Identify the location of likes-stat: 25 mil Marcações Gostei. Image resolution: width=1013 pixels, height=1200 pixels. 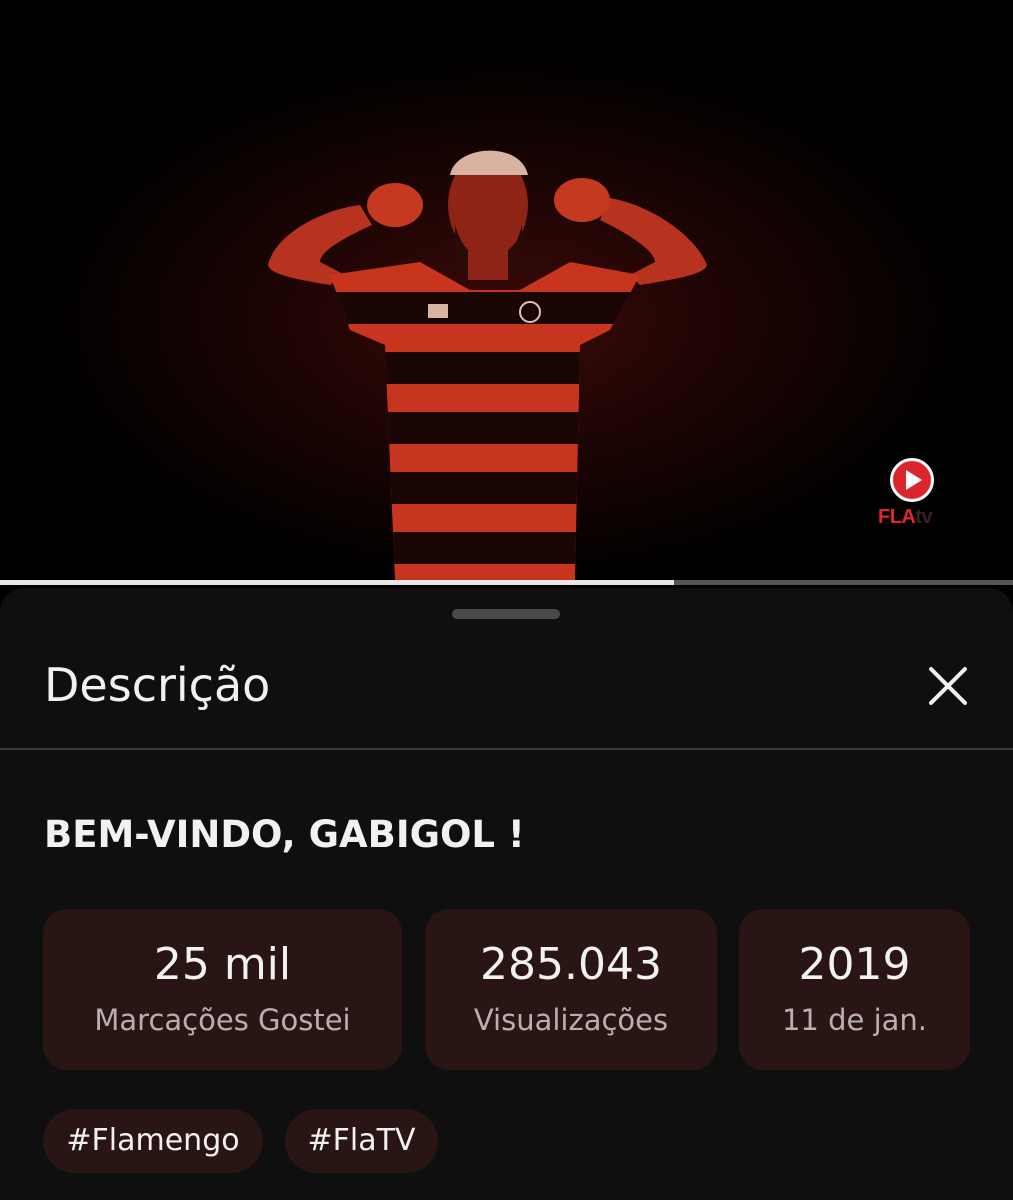
(222, 989).